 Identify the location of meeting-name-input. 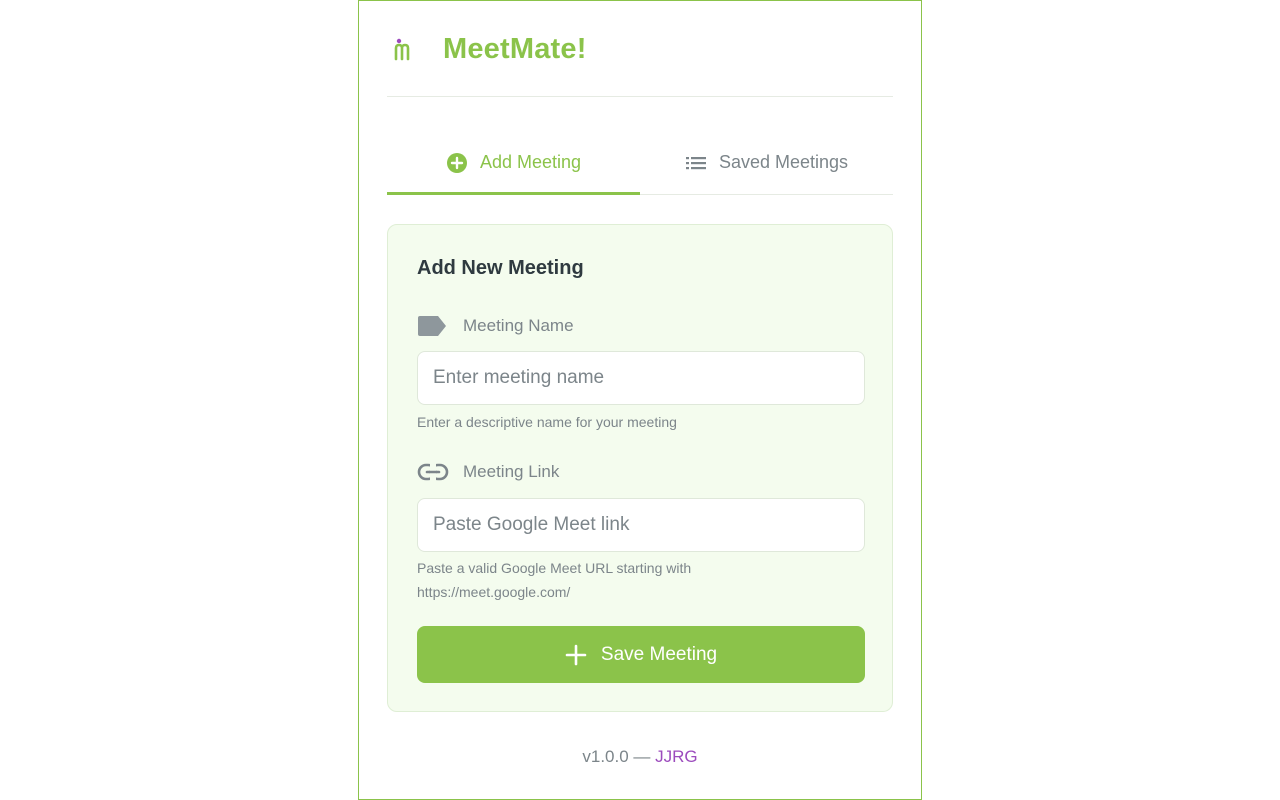
(641, 378).